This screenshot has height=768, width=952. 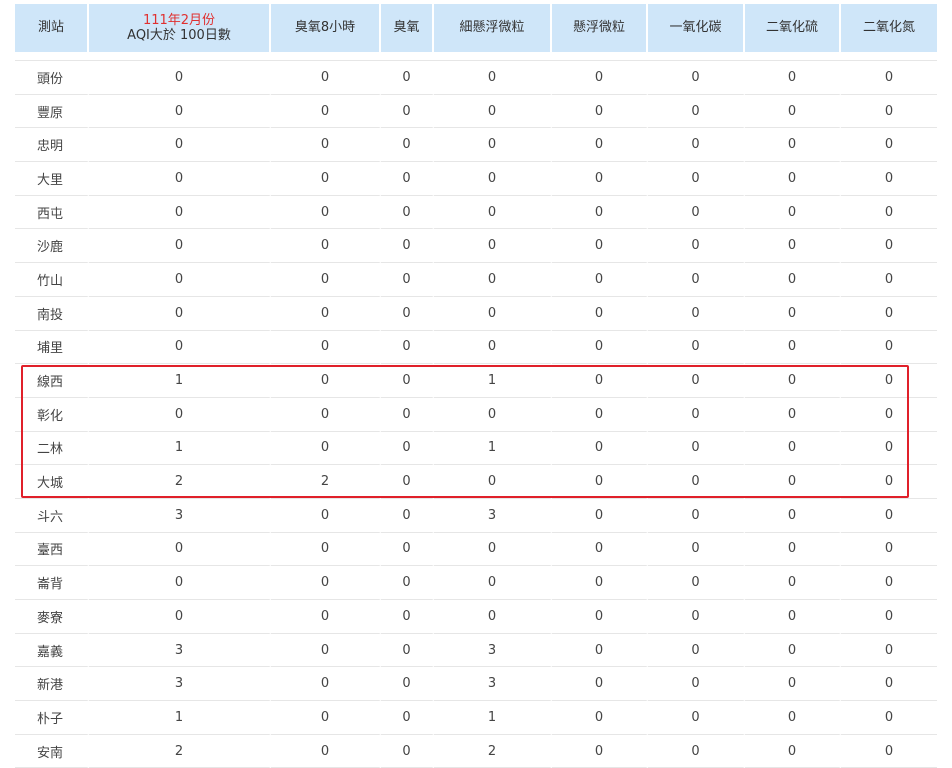 What do you see at coordinates (476, 718) in the screenshot?
I see `table-row: 朴子 1 0 0 1 0 0 0 0` at bounding box center [476, 718].